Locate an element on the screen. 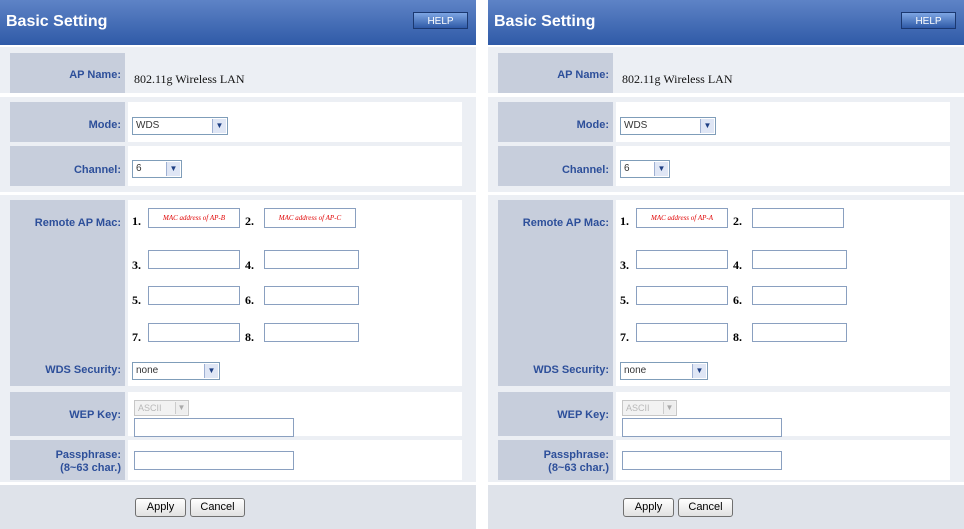 The height and width of the screenshot is (529, 964). mode-label-cell: Mode: is located at coordinates (555, 122).